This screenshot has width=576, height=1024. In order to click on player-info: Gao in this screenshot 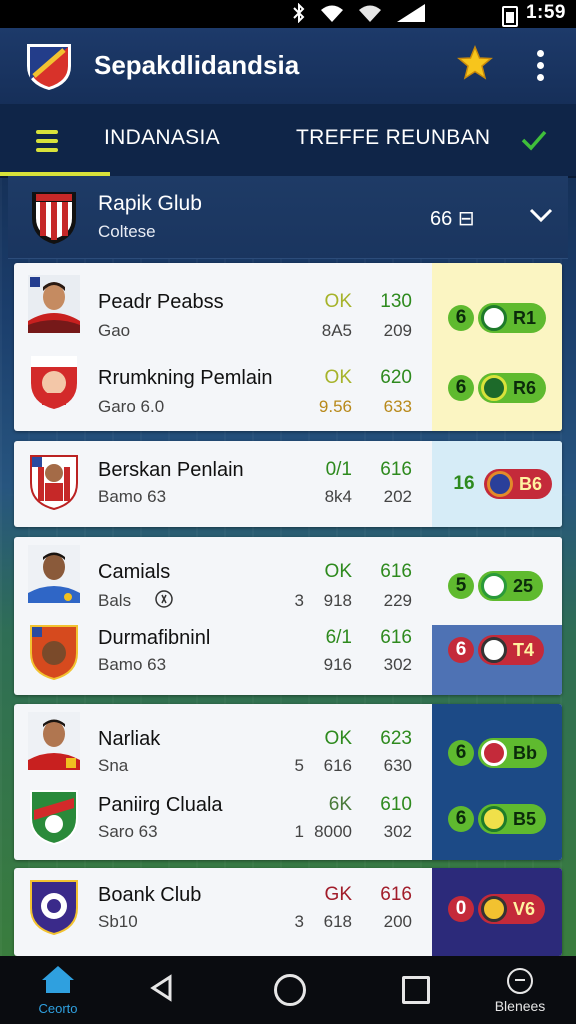, I will do `click(114, 330)`.